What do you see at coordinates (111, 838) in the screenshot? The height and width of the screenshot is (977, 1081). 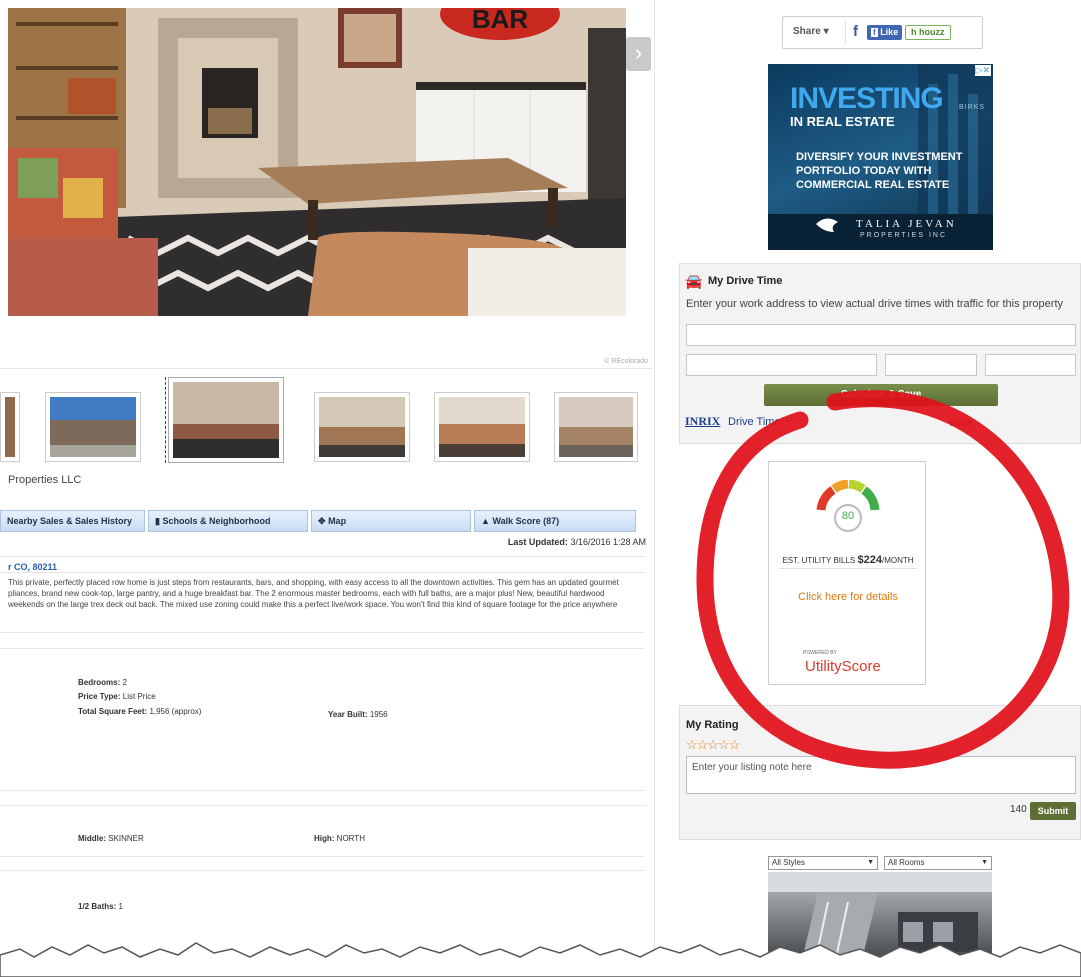 I see `middle-school-row: Middle: SKINNER` at bounding box center [111, 838].